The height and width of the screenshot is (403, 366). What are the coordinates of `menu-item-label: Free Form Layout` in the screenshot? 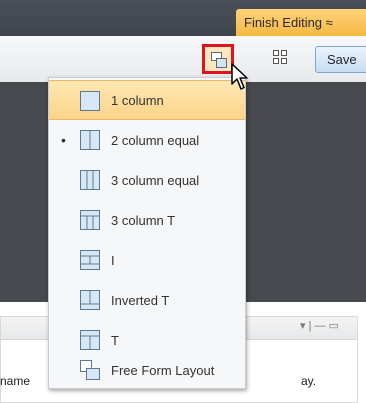 It's located at (163, 370).